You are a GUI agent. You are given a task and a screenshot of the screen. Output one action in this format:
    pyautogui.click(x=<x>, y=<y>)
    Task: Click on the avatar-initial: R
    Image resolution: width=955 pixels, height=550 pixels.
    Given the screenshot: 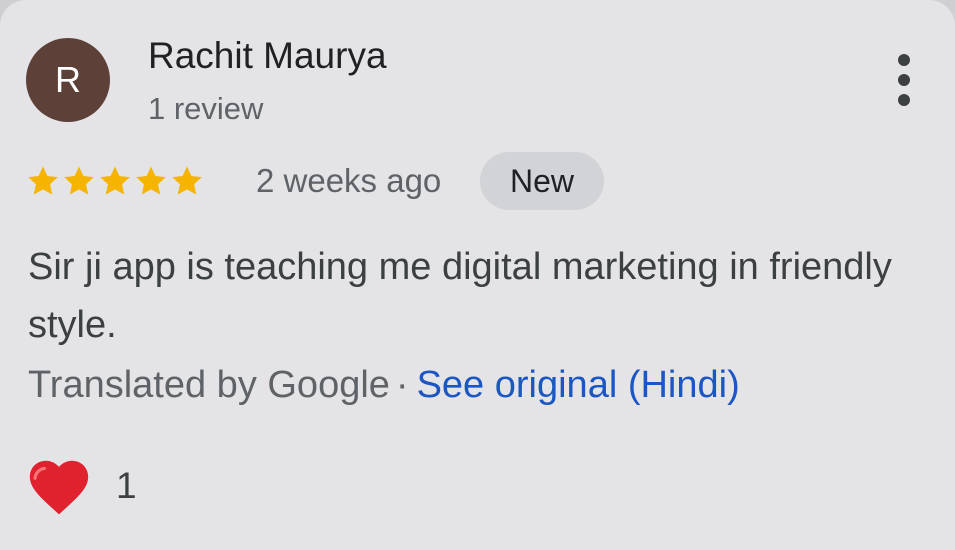 What is the action you would take?
    pyautogui.click(x=68, y=79)
    